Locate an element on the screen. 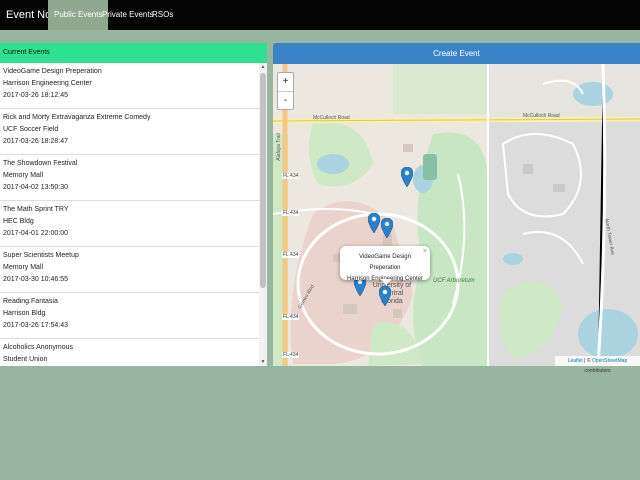  map-label-university: University of Central Florida is located at coordinates (392, 293).